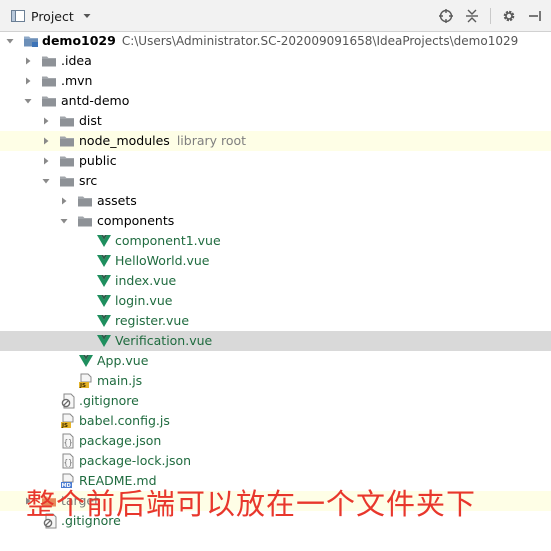 The image size is (551, 551). What do you see at coordinates (162, 260) in the screenshot?
I see `tree-label: HelloWorld.vue` at bounding box center [162, 260].